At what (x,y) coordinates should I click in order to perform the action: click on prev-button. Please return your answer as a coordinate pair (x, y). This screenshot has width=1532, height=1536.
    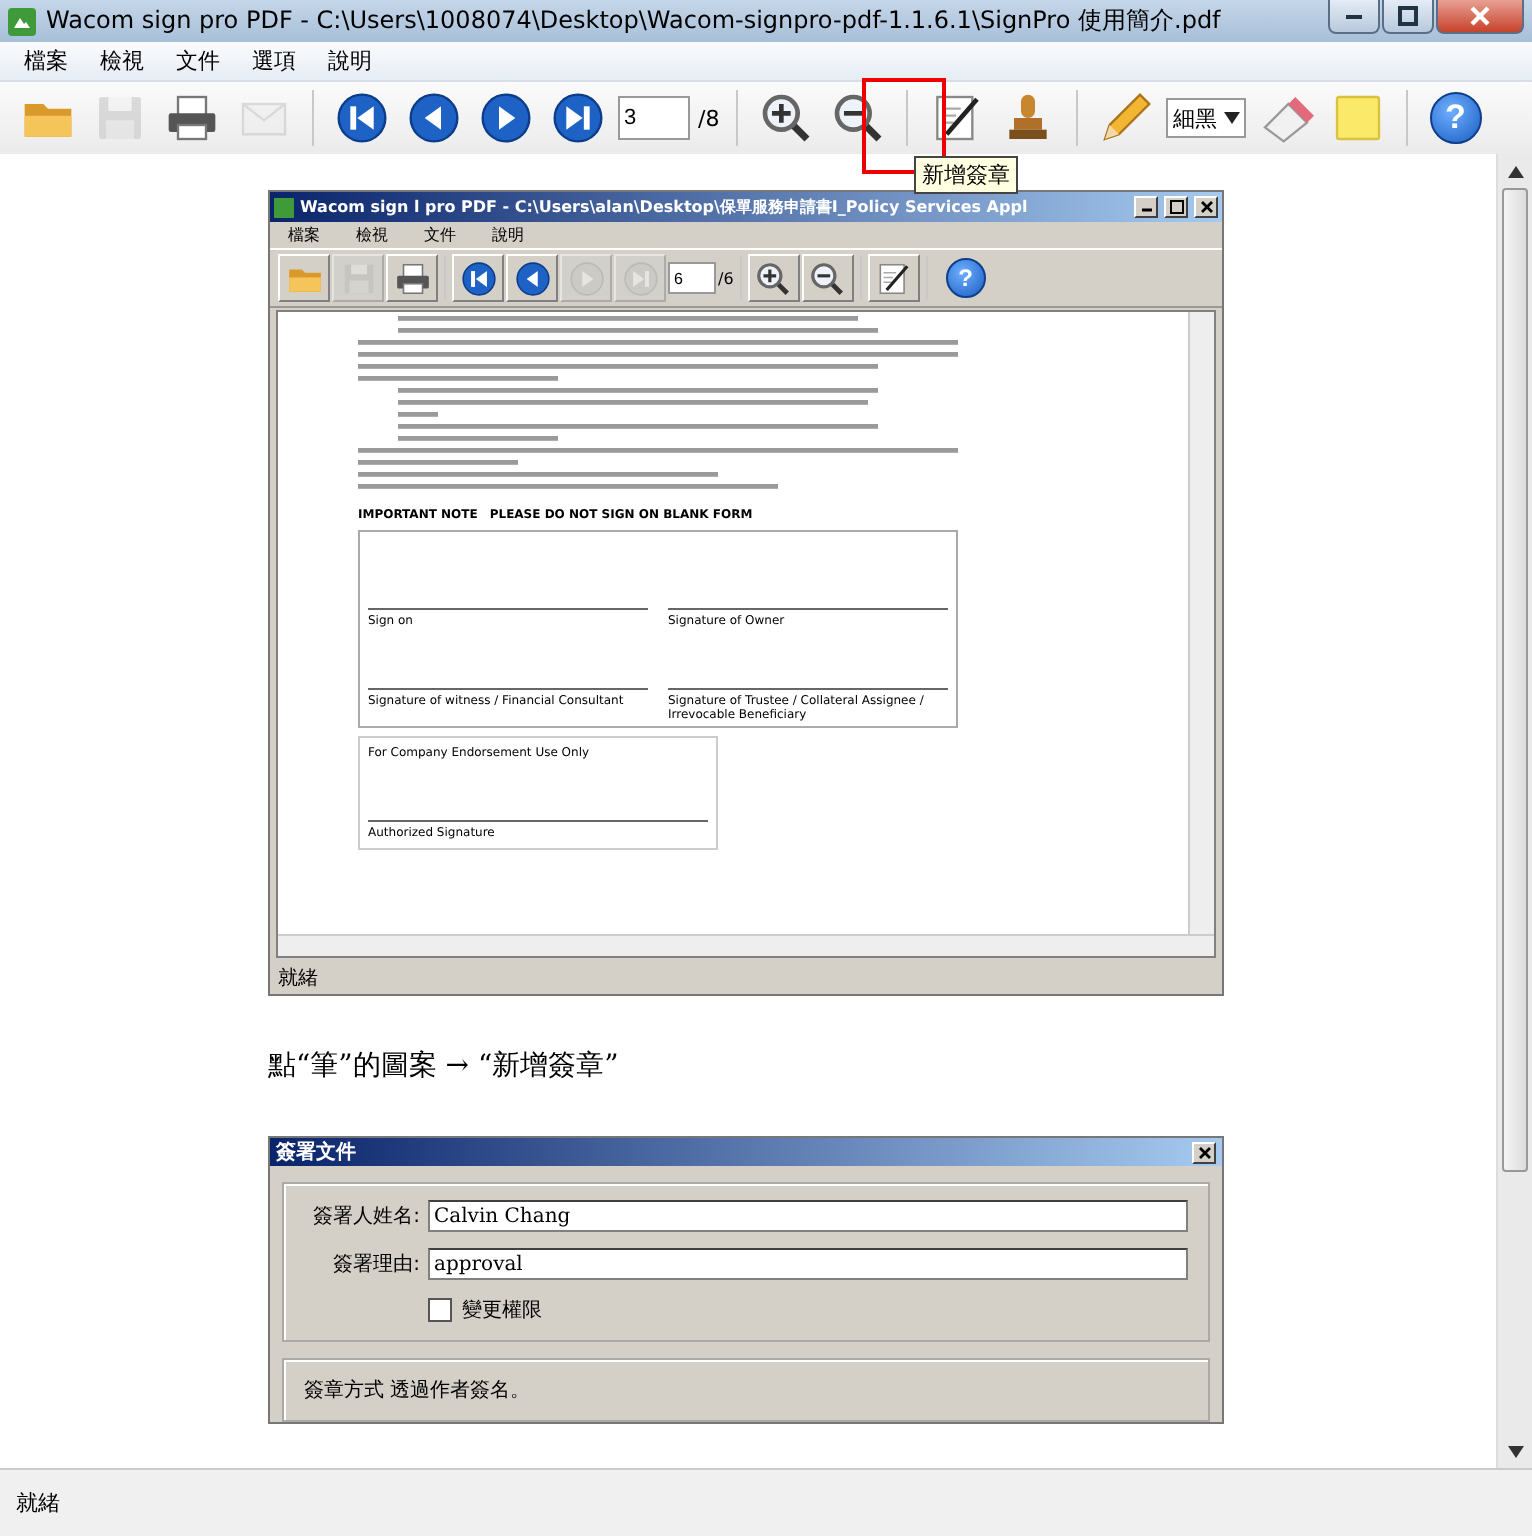
    Looking at the image, I should click on (532, 278).